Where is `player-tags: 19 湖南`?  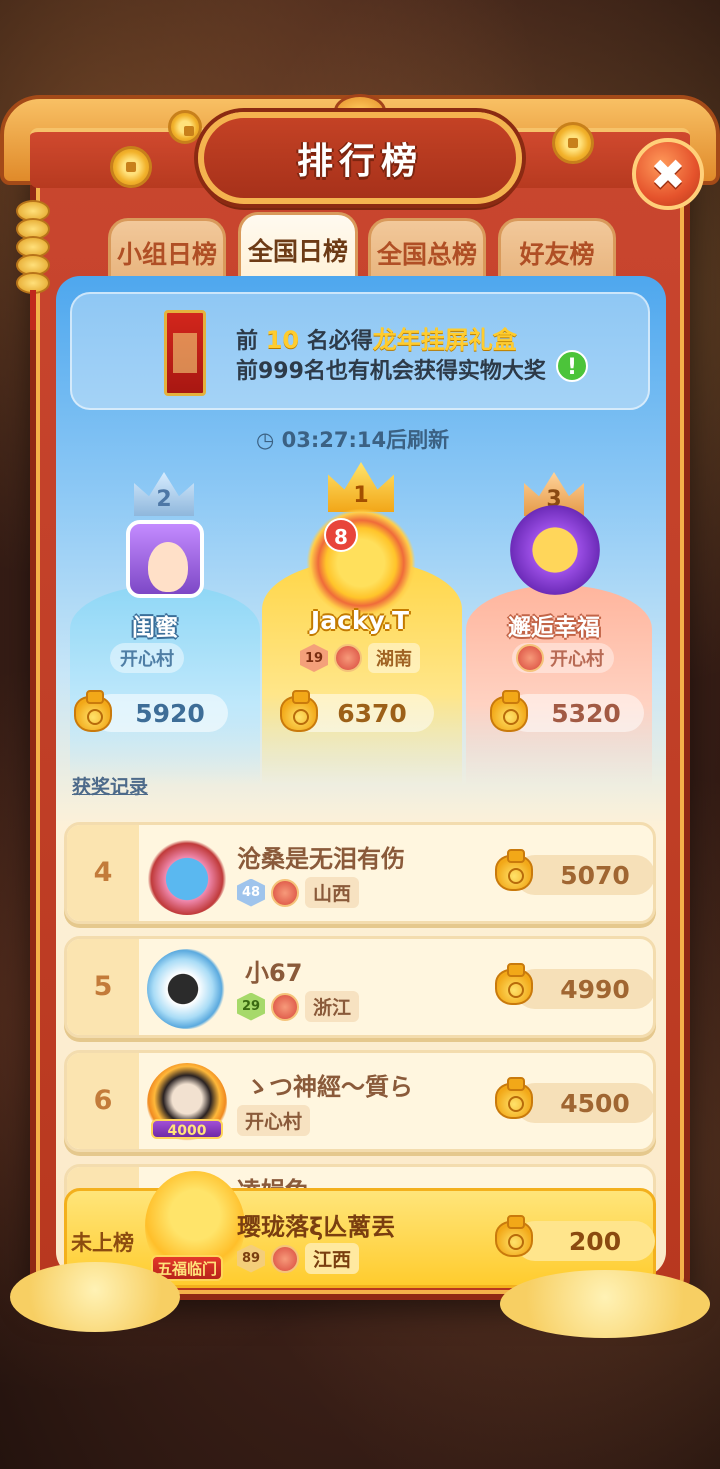 player-tags: 19 湖南 is located at coordinates (360, 658).